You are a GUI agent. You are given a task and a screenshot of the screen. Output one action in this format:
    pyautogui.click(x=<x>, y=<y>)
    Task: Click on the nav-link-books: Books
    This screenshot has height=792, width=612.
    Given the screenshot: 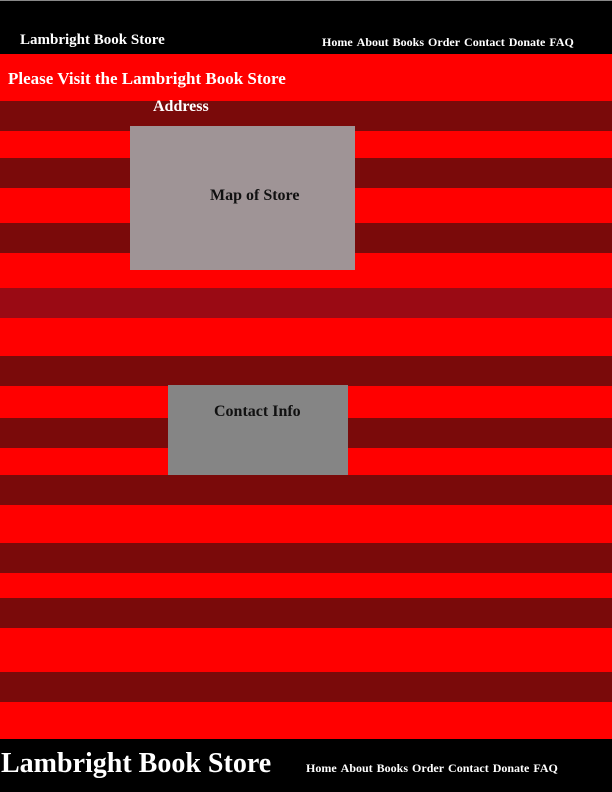 What is the action you would take?
    pyautogui.click(x=408, y=42)
    